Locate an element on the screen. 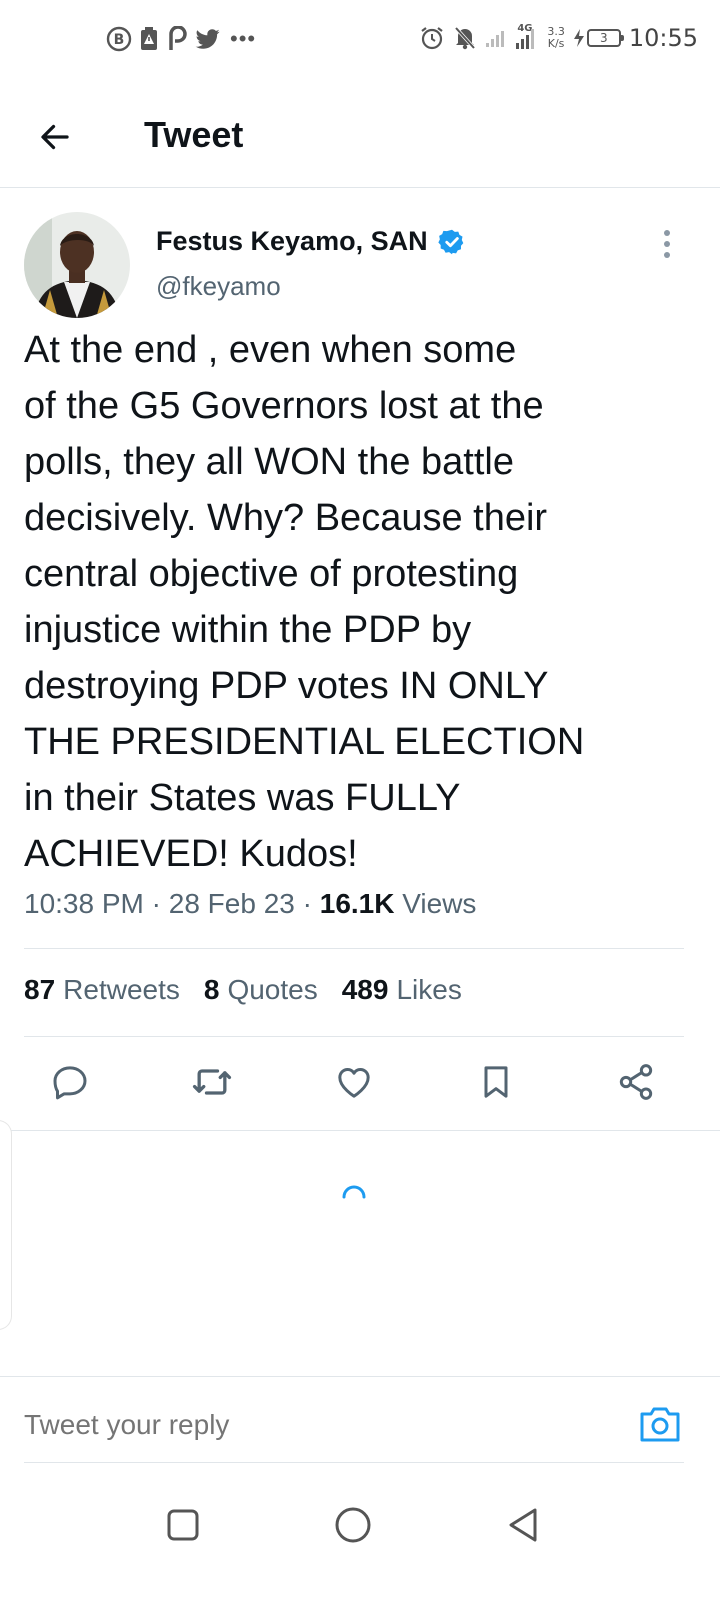 This screenshot has width=720, height=1600. nav-back-icon is located at coordinates (523, 1525).